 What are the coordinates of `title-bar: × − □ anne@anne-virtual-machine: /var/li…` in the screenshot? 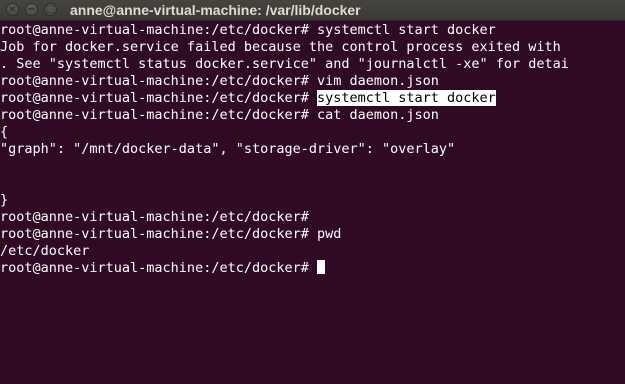 It's located at (312, 10).